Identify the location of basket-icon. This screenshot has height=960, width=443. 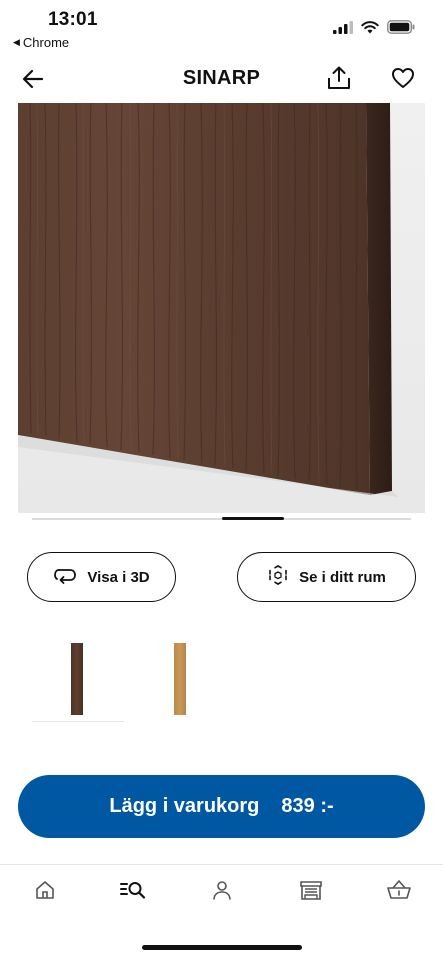
(399, 892).